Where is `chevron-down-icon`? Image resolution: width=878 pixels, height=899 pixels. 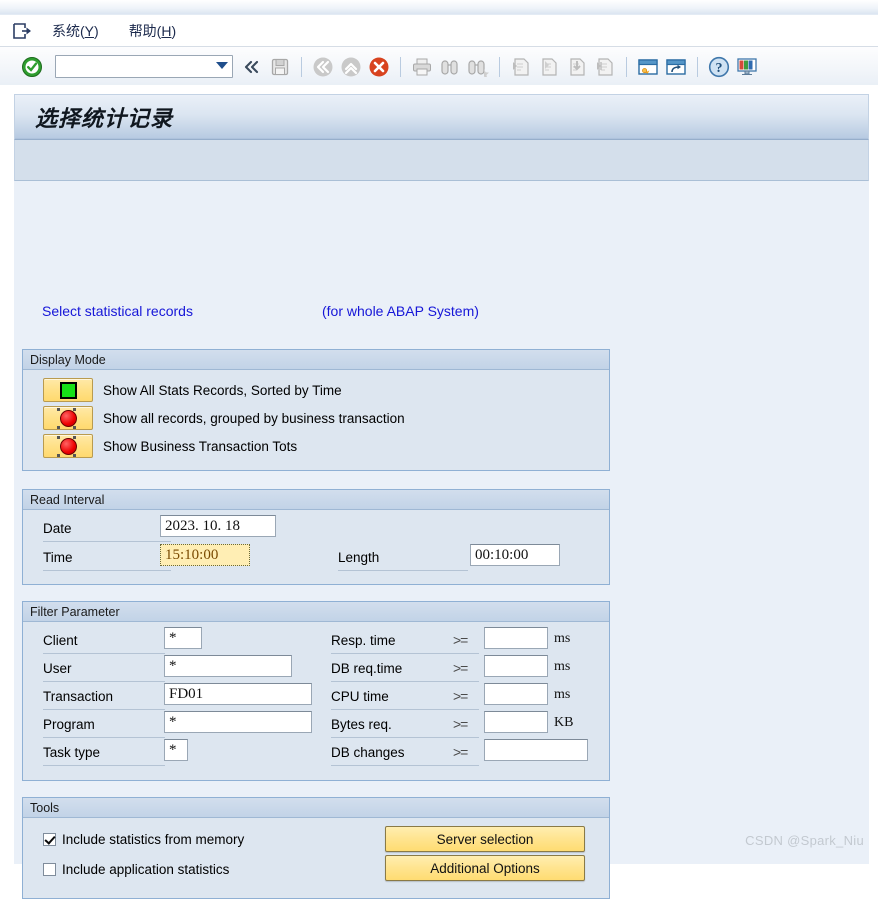 chevron-down-icon is located at coordinates (222, 65).